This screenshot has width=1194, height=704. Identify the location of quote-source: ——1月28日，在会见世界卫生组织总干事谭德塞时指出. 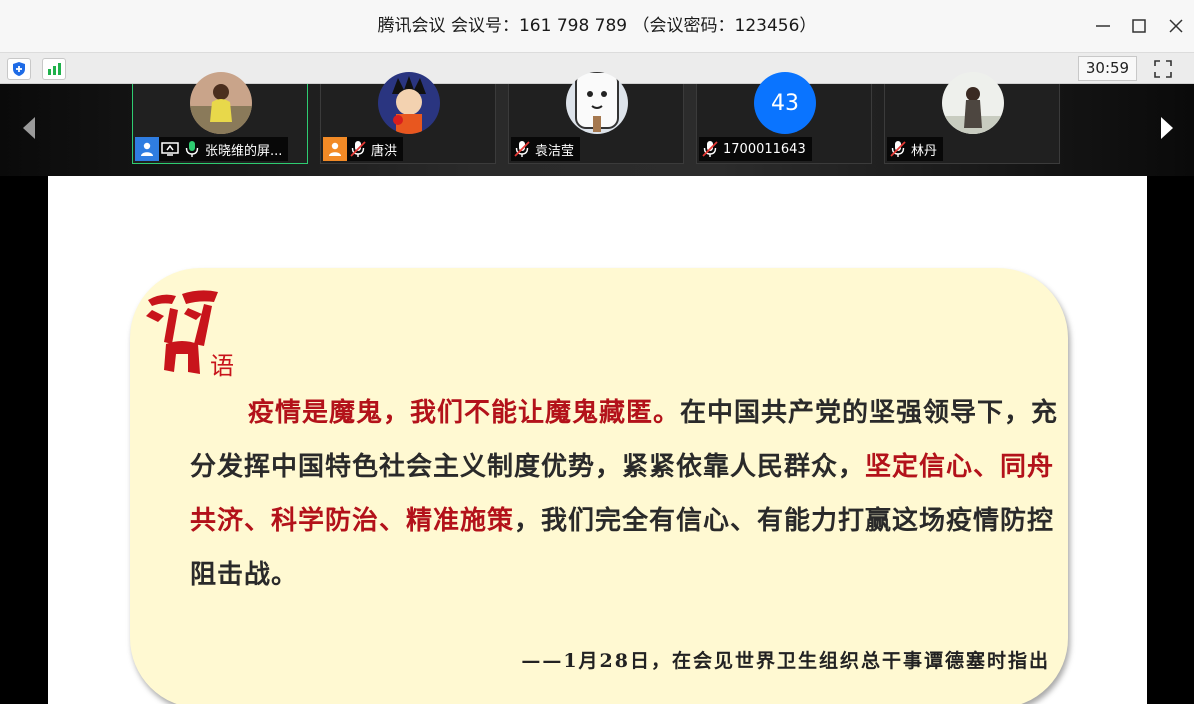
(785, 661).